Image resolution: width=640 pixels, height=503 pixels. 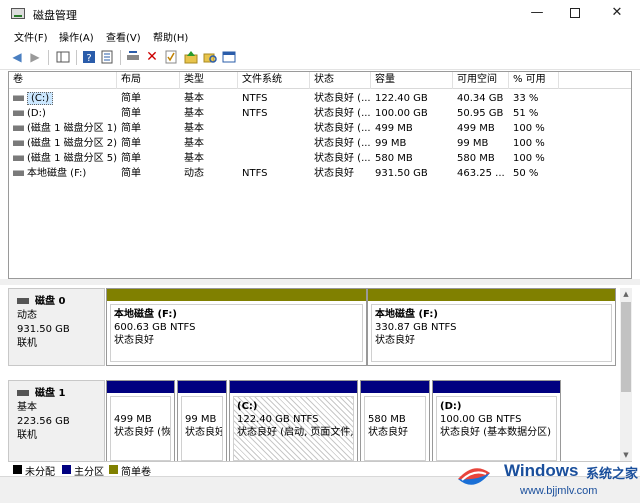 What do you see at coordinates (209, 80) in the screenshot?
I see `column-header-type: 类型` at bounding box center [209, 80].